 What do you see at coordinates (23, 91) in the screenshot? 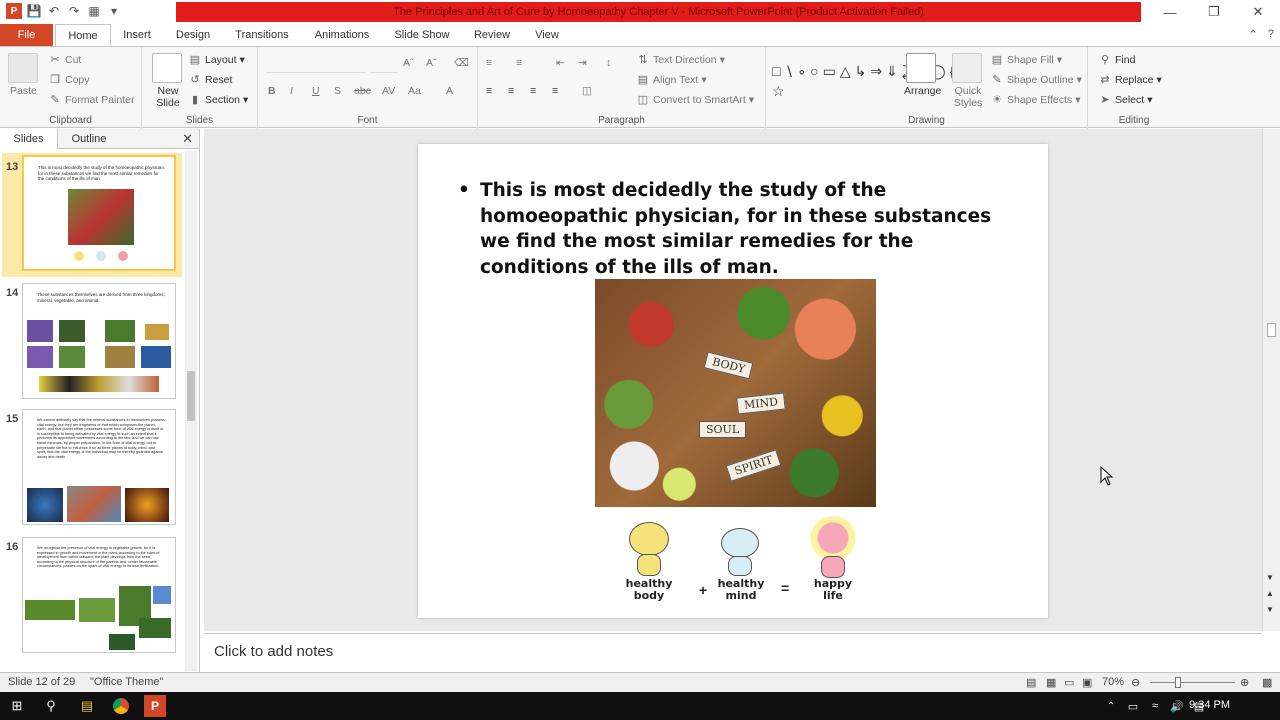
I see `paste-button: Paste` at bounding box center [23, 91].